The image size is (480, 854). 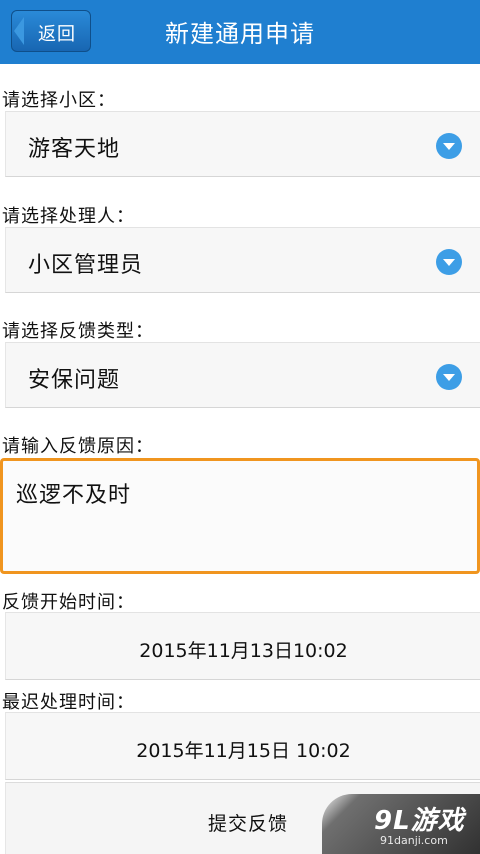 I want to click on deadline-label: 最迟处理时间：, so click(x=68, y=702).